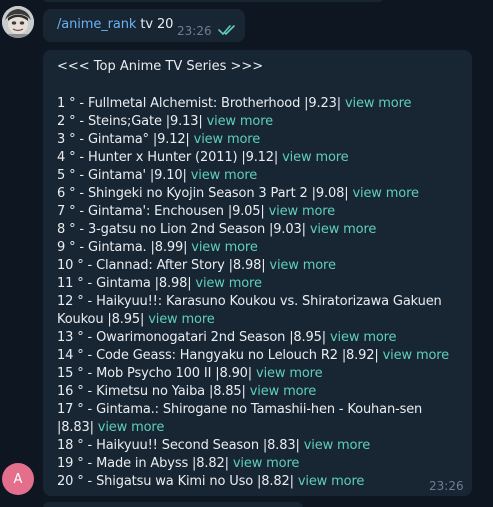  Describe the element at coordinates (259, 248) in the screenshot. I see `list-item: 9 ° - Gintama. |8.99| view more` at that location.